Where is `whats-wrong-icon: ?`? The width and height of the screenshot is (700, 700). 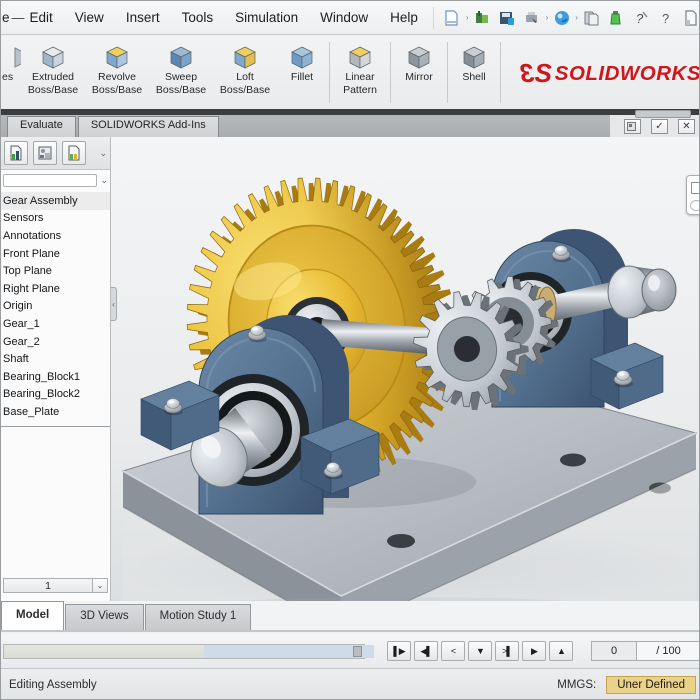 whats-wrong-icon: ? is located at coordinates (641, 17).